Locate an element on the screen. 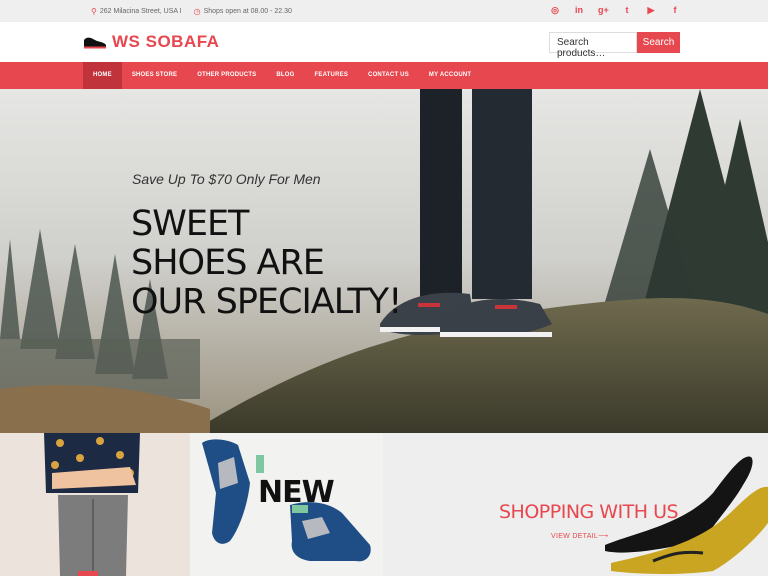 The width and height of the screenshot is (768, 576). nav-item-features: FEATURES is located at coordinates (332, 75).